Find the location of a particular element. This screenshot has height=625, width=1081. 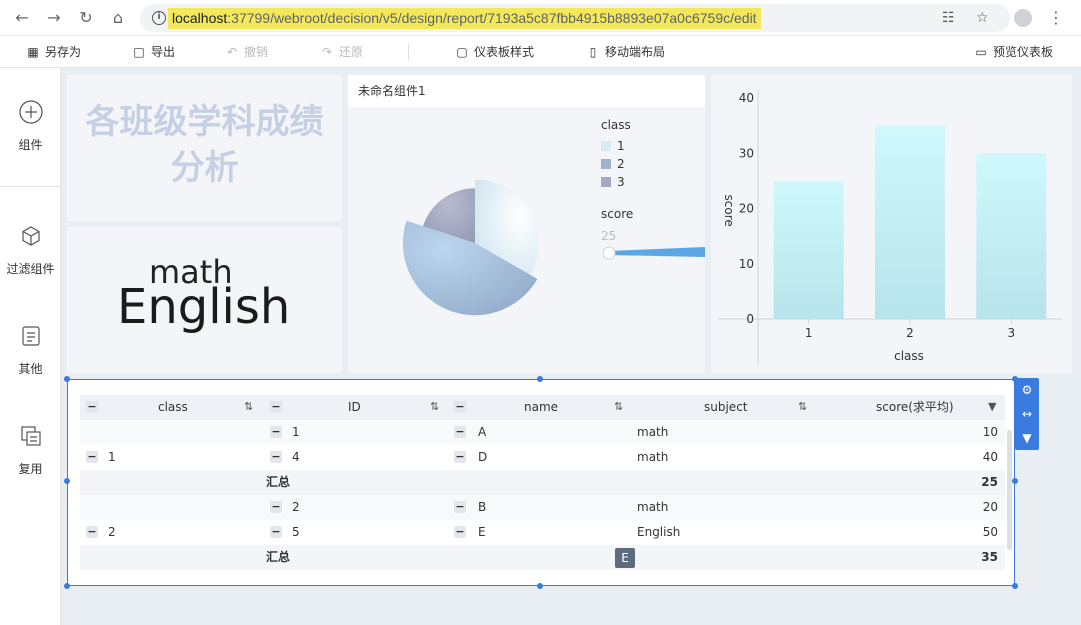

cell-id: 5 is located at coordinates (296, 532).